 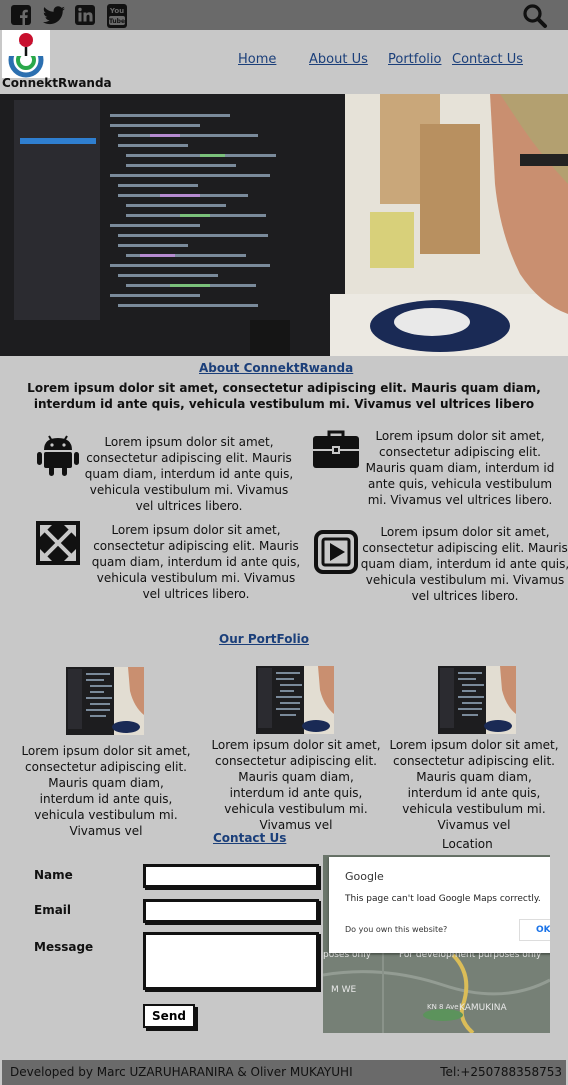 I want to click on about-title: About ConnektRwanda, so click(x=276, y=368).